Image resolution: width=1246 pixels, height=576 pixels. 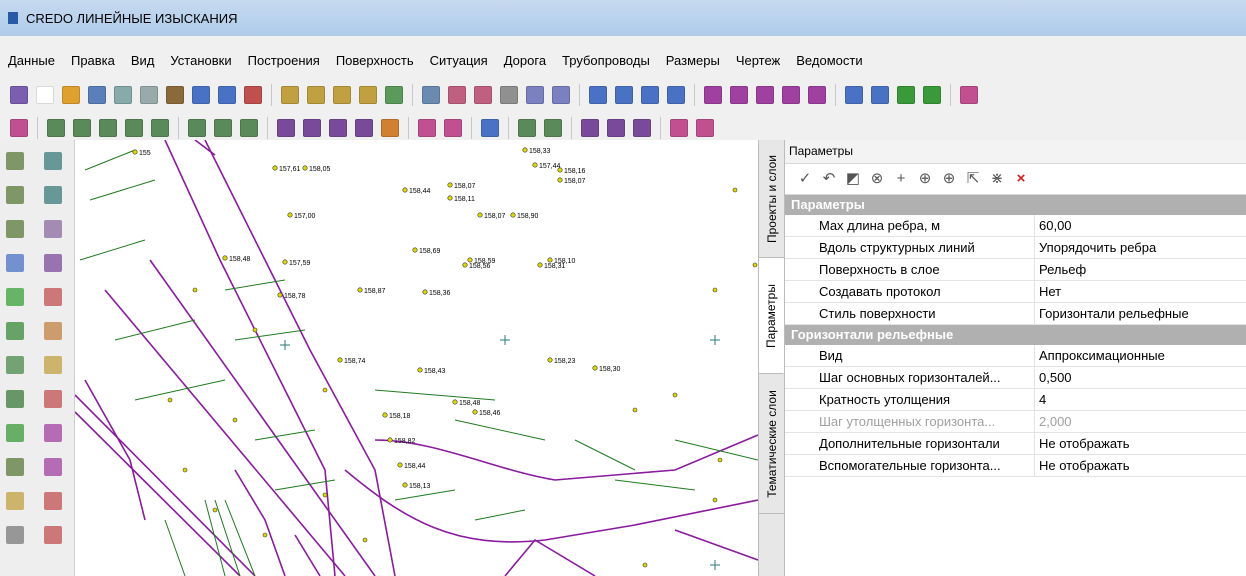 I want to click on property-row: Дополнительные горизонтали Не отображать, so click(x=1015, y=444).